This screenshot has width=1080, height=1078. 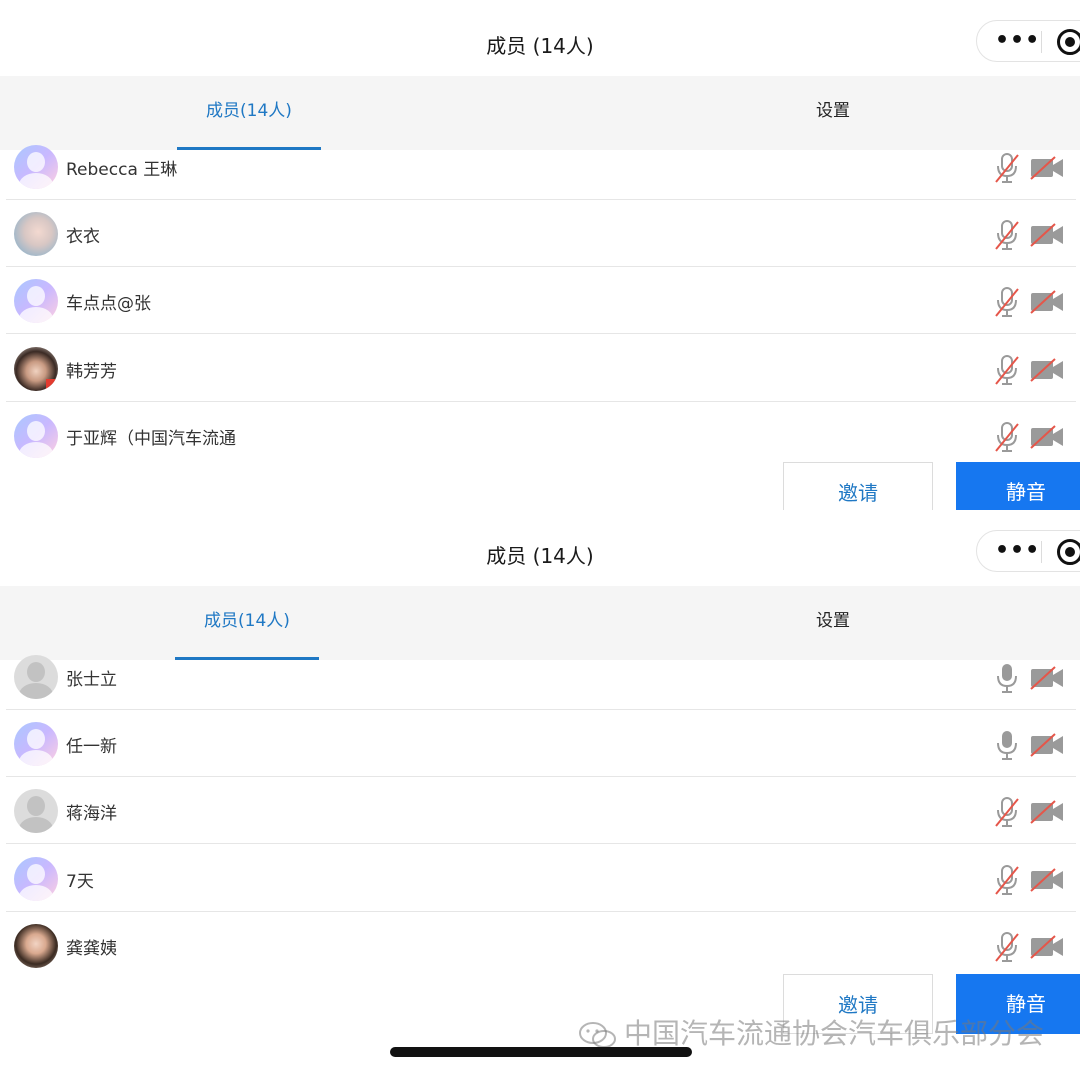 I want to click on mute-all-button: 静音, so click(x=1018, y=486).